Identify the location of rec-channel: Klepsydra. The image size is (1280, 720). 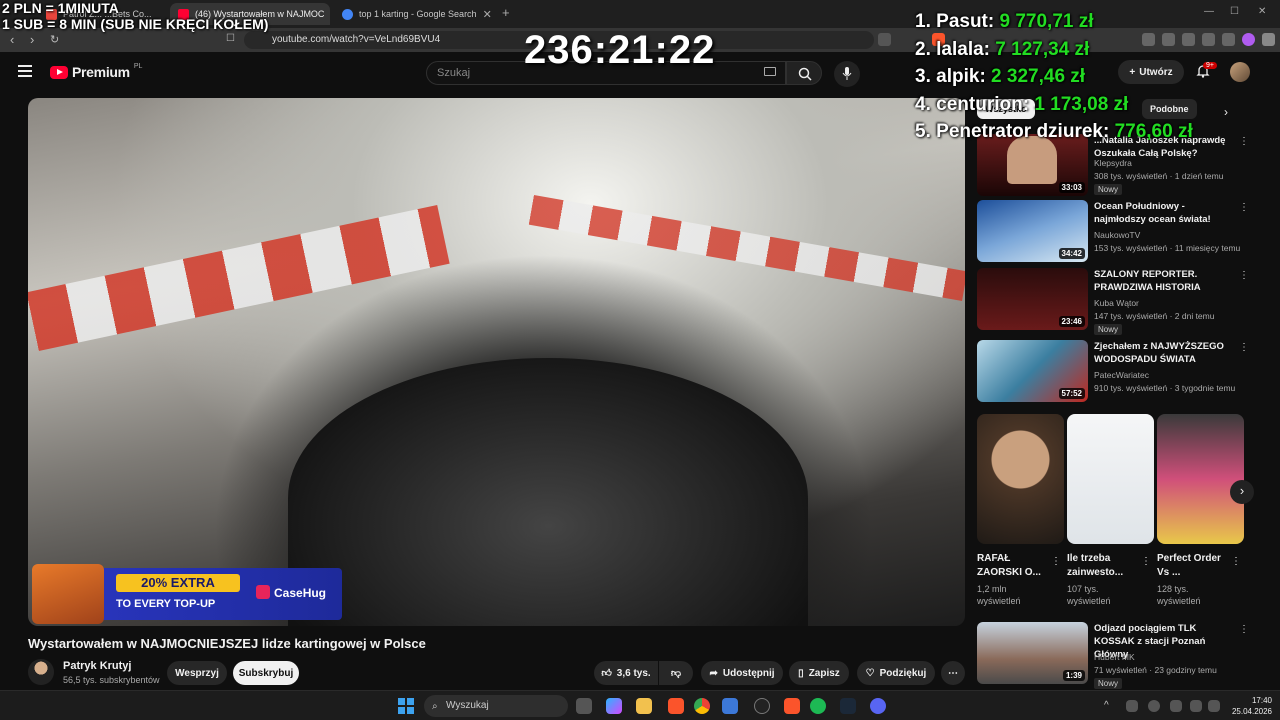
(1113, 163).